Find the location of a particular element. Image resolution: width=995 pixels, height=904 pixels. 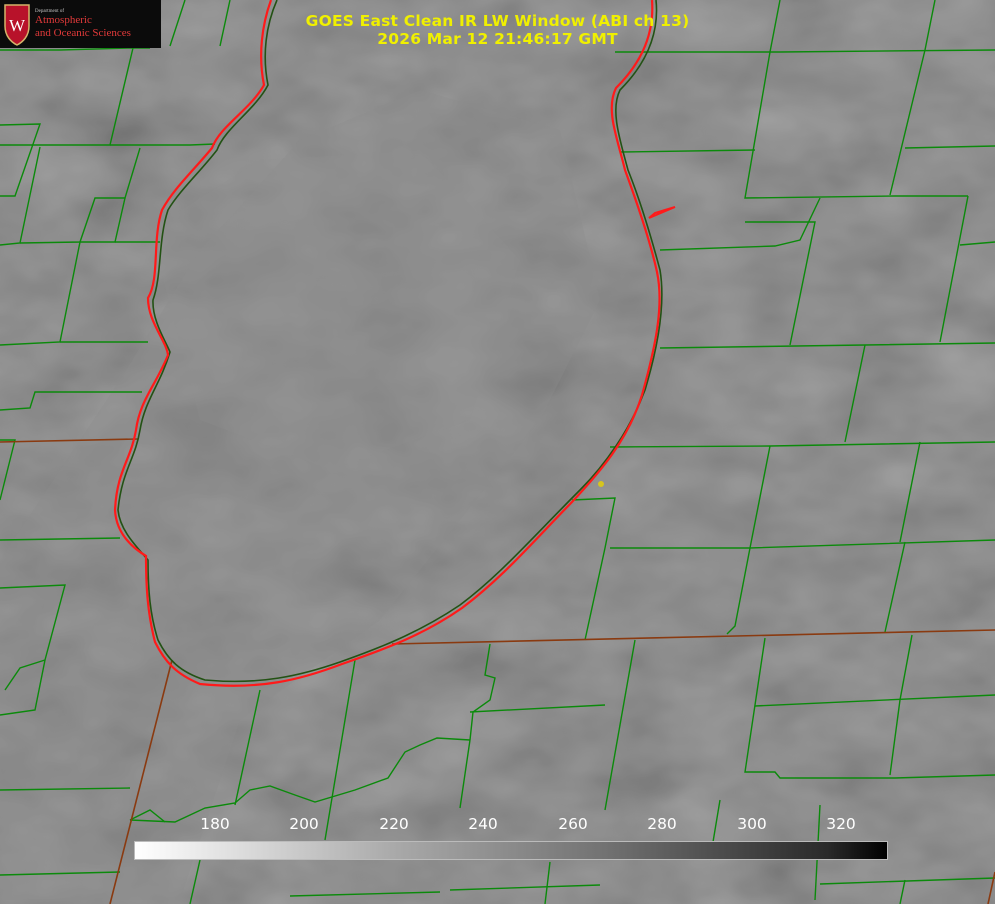

image-title: GOES East Clean IR LW Window (ABI ch 13) is located at coordinates (497, 21).